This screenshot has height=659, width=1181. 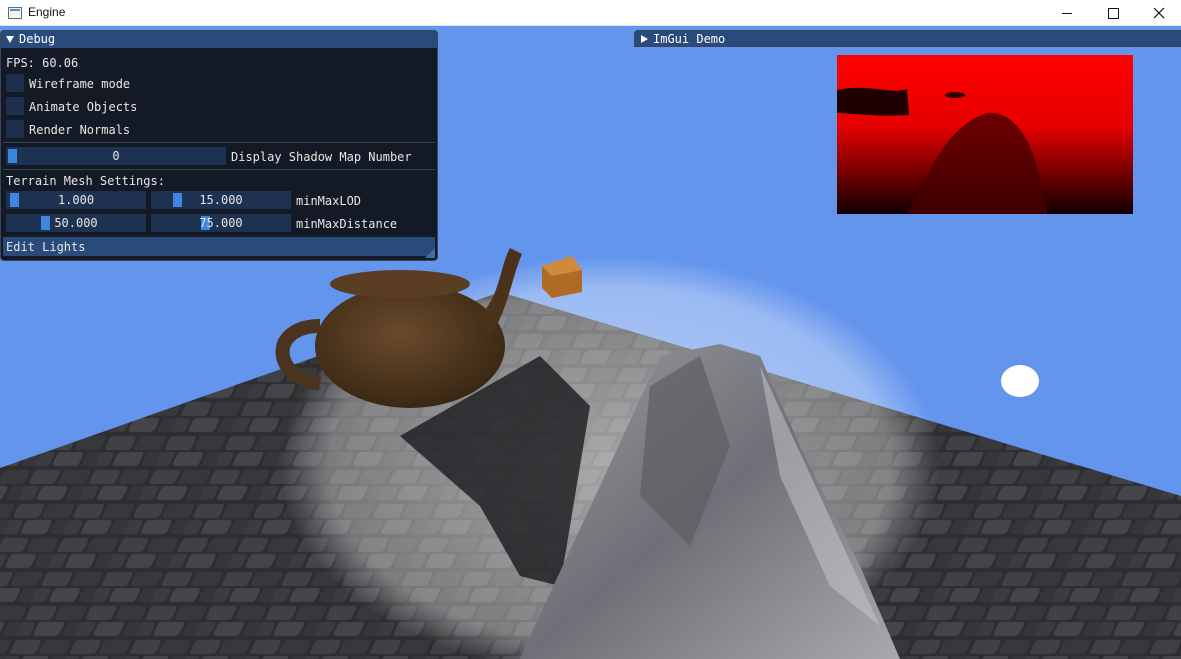 What do you see at coordinates (347, 224) in the screenshot?
I see `min-max-distance-label: minMaxDistance` at bounding box center [347, 224].